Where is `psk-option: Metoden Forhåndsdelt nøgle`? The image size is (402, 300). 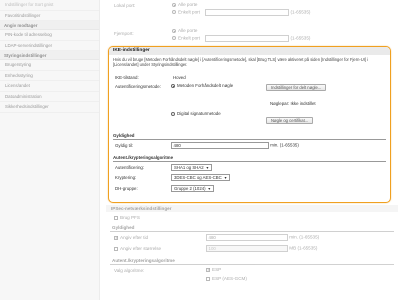
psk-option: Metoden Forhåndsdelt nøgle is located at coordinates (211, 85).